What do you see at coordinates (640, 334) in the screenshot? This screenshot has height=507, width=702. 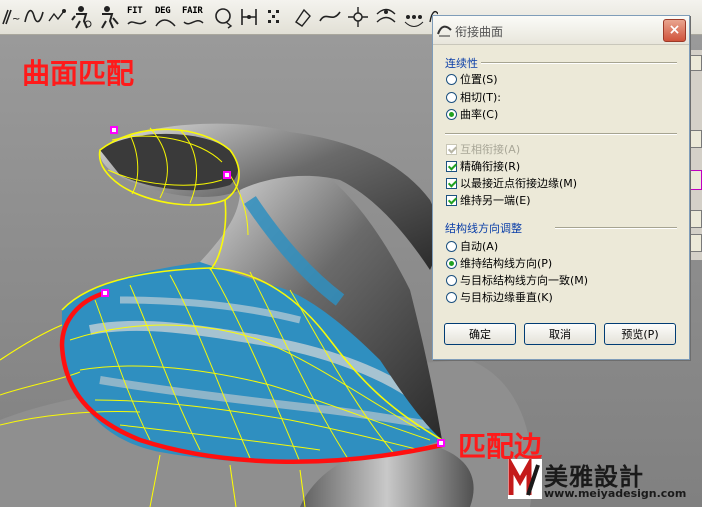 I see `preview-button: 预览(P)` at bounding box center [640, 334].